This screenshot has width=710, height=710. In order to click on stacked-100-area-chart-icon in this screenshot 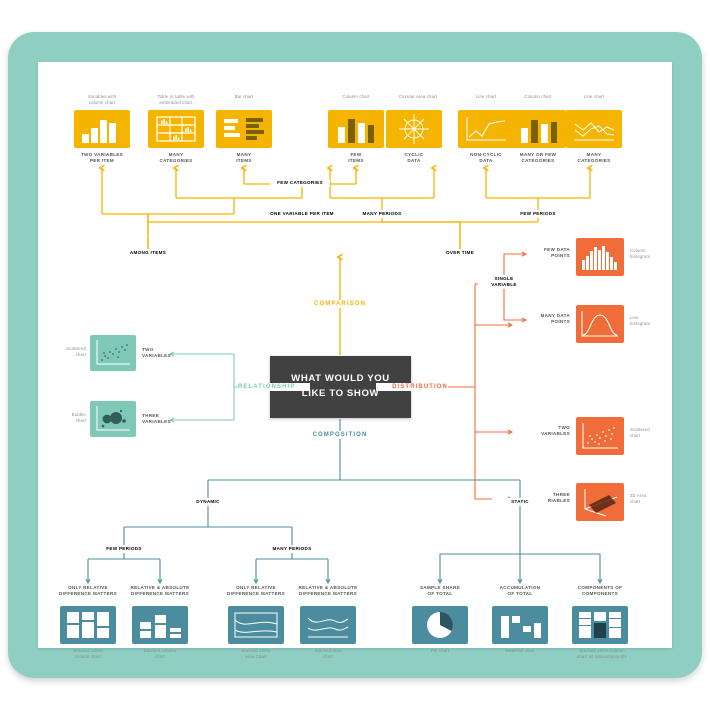, I will do `click(256, 625)`.